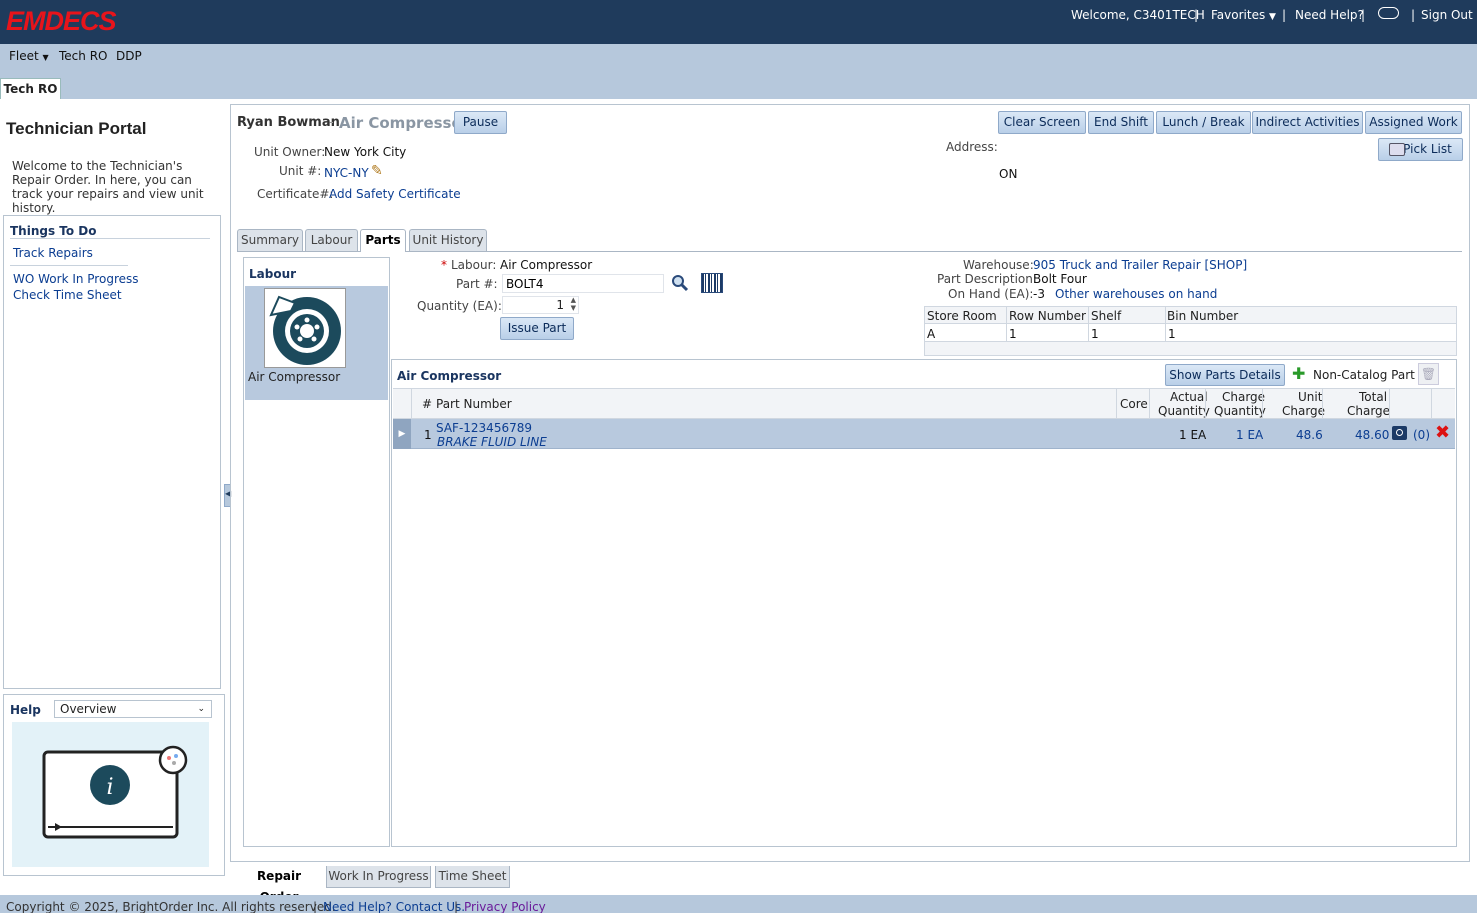 The width and height of the screenshot is (1477, 913). What do you see at coordinates (402, 434) in the screenshot?
I see `expand-row-icon: ▶` at bounding box center [402, 434].